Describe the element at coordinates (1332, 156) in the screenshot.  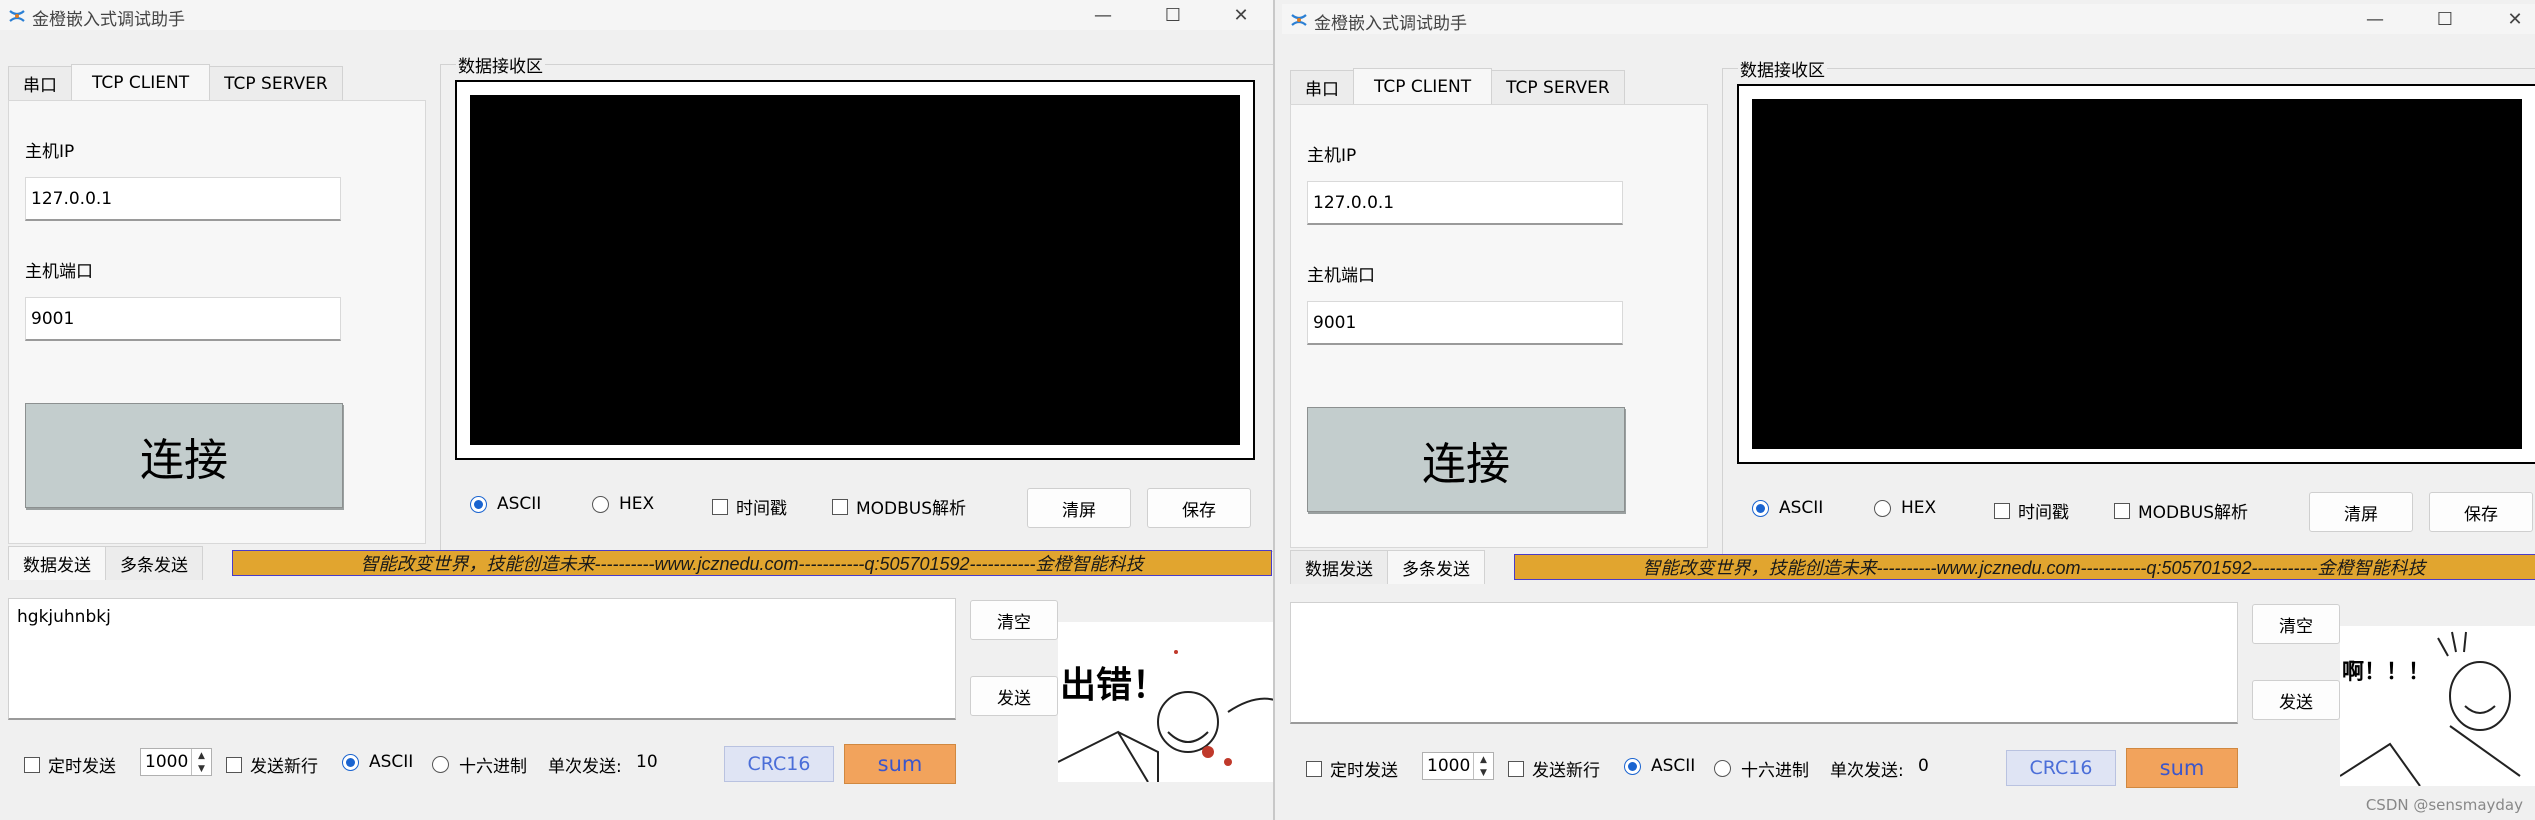
I see `host-ip-label: 主机IP` at that location.